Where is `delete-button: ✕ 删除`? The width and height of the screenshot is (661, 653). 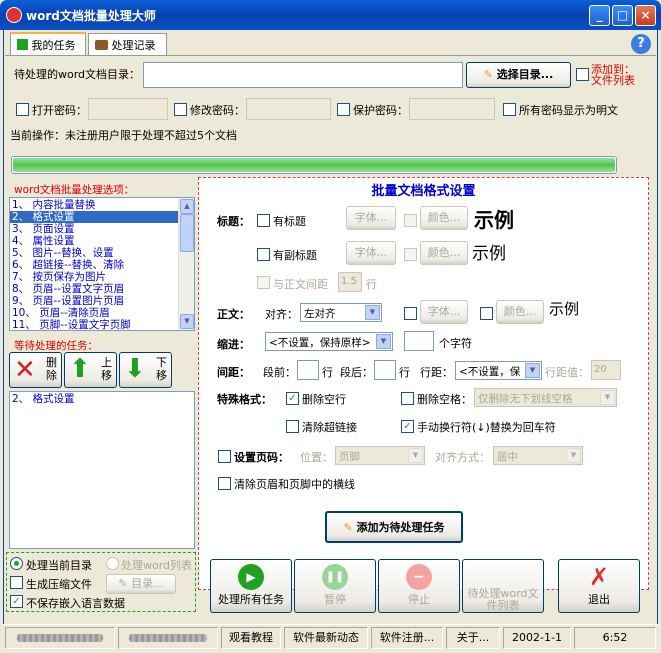 delete-button: ✕ 删除 is located at coordinates (35, 370).